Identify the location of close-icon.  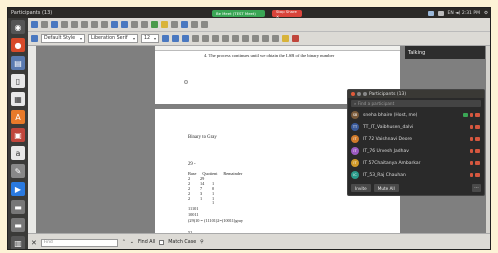
(353, 94).